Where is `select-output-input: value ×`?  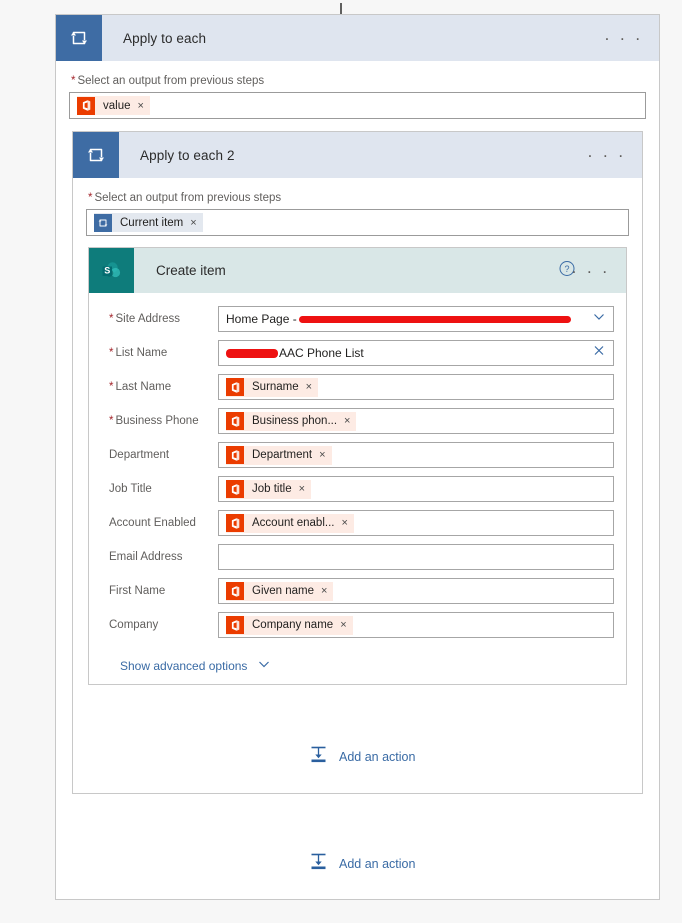 select-output-input: value × is located at coordinates (357, 105).